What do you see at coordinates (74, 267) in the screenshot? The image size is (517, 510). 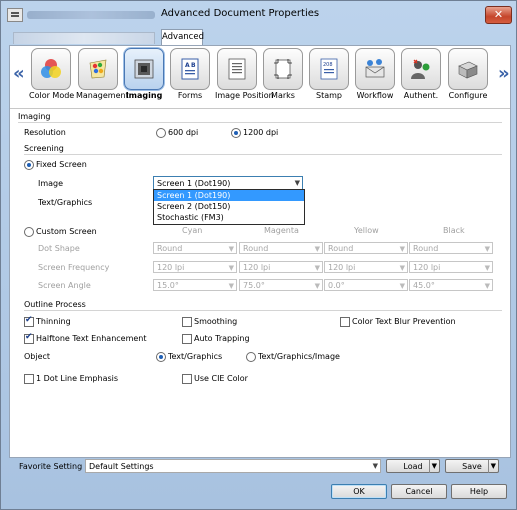 I see `screen-frequency-label: Screen Frequency` at bounding box center [74, 267].